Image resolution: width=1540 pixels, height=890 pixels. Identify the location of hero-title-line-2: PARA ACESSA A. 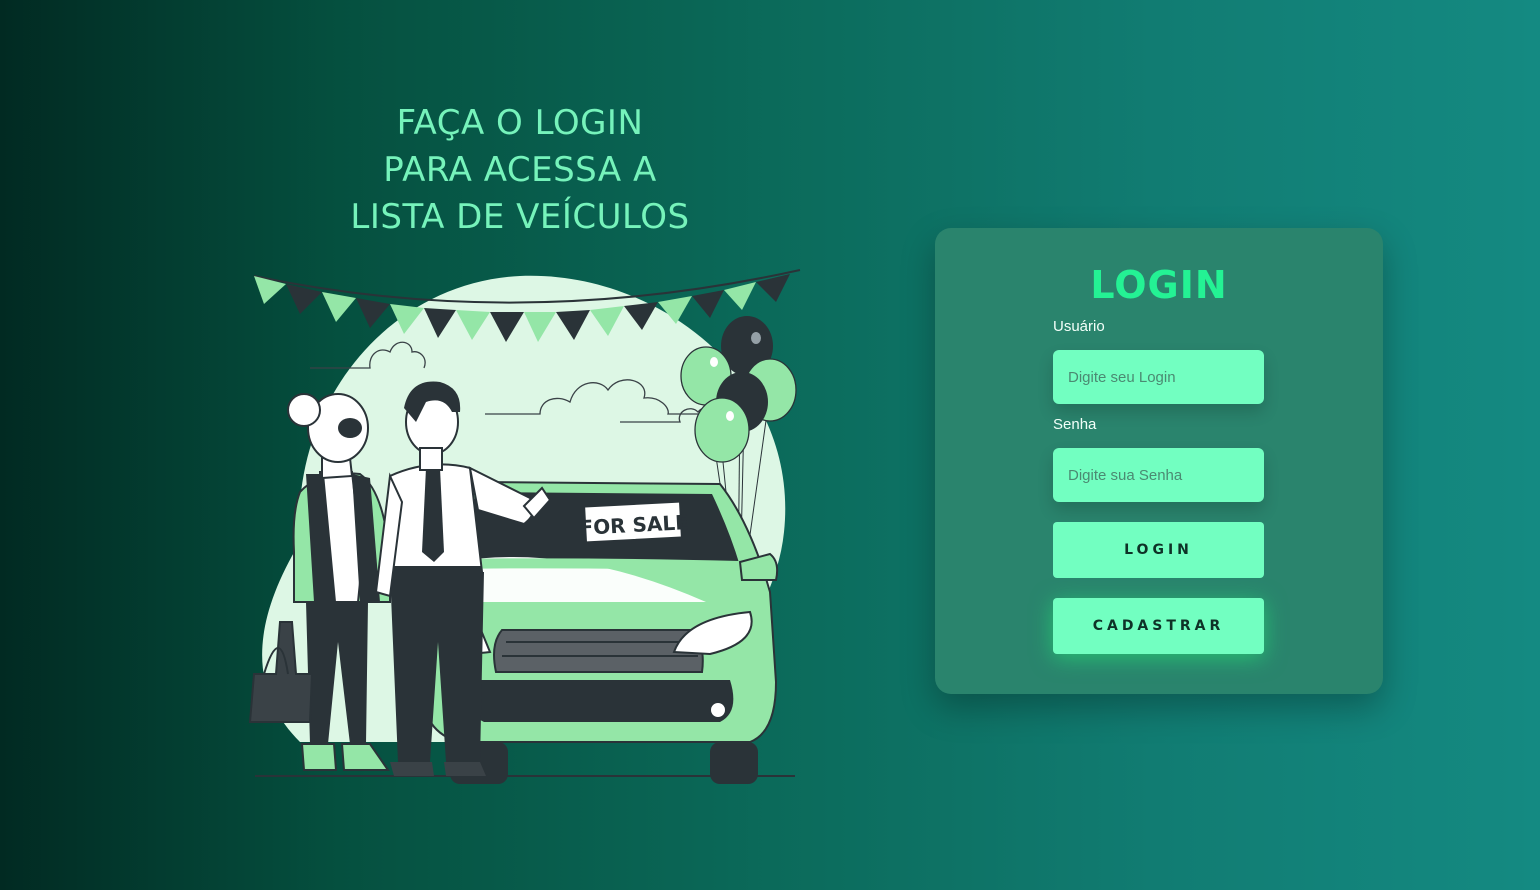
(520, 170).